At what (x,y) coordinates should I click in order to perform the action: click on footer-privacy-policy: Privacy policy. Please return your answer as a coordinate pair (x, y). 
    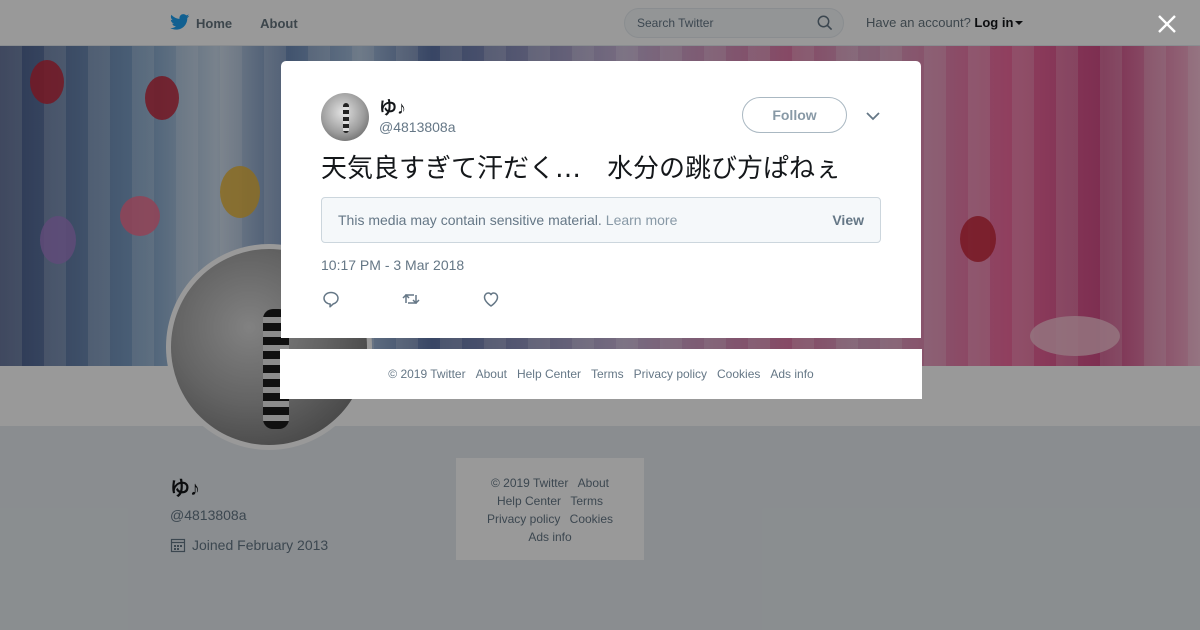
    Looking at the image, I should click on (670, 374).